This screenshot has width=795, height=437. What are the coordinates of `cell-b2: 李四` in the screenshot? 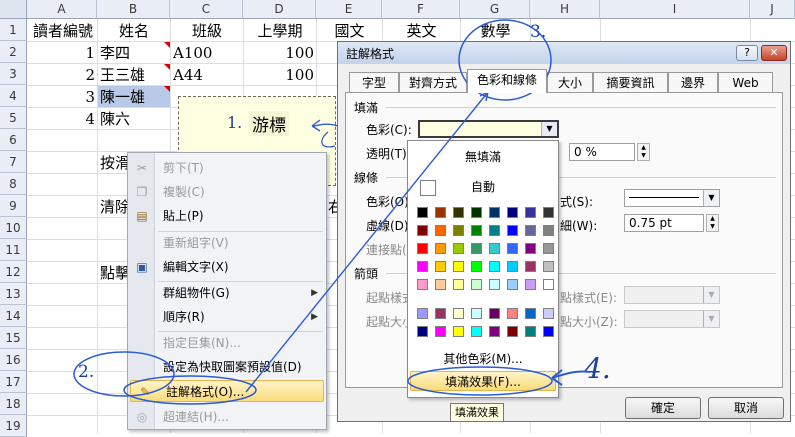 It's located at (134, 53).